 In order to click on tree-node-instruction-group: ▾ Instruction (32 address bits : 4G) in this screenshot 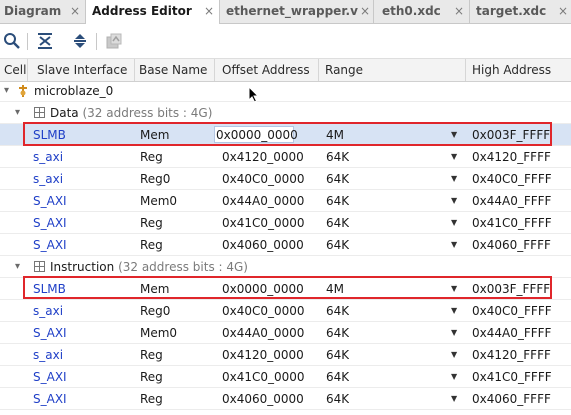, I will do `click(285, 267)`.